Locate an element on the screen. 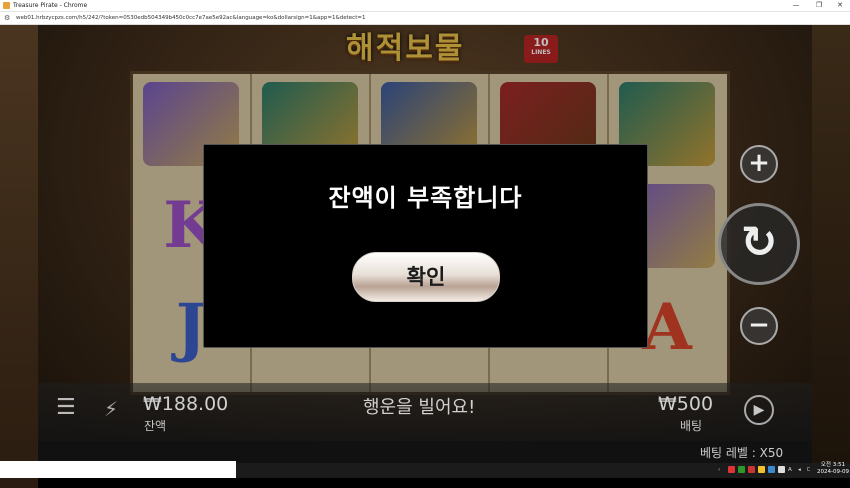  good-luck-message: 행운을 빌어요! is located at coordinates (419, 407).